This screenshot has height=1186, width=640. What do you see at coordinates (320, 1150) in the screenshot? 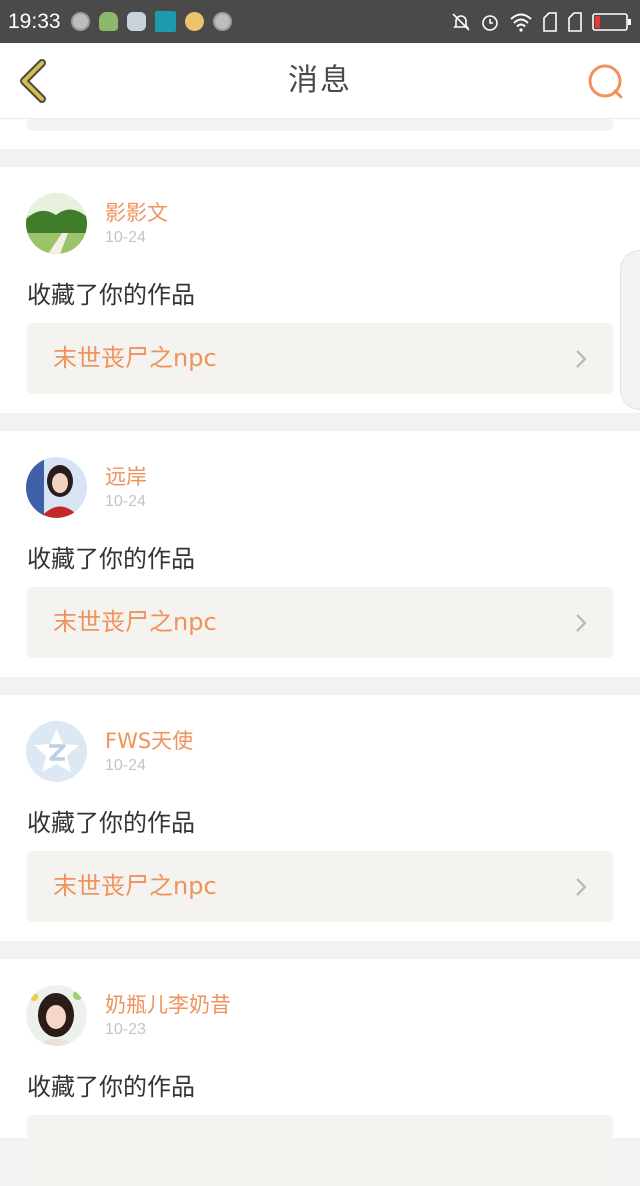
I see `work-link` at bounding box center [320, 1150].